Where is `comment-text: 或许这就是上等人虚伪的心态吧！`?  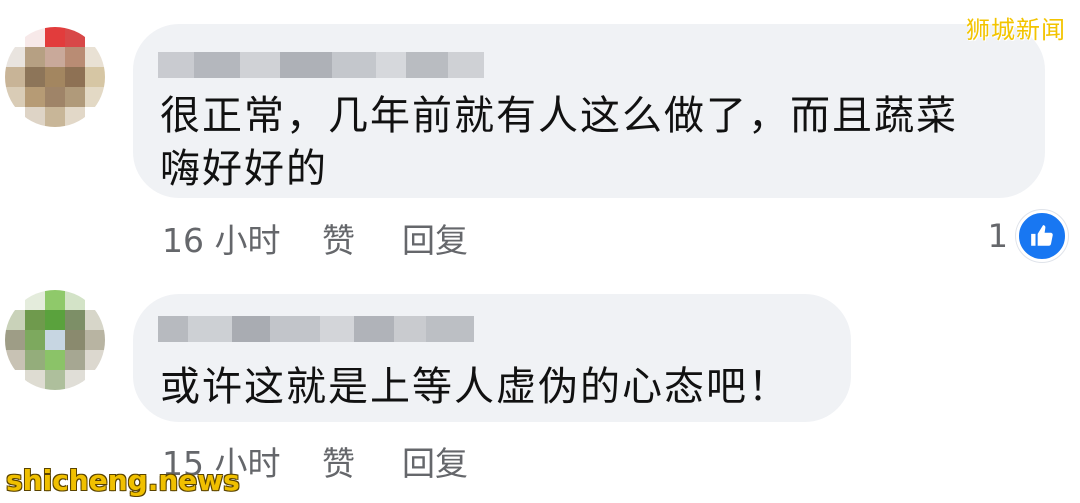
comment-text: 或许这就是上等人虚伪的心态吧！ is located at coordinates (475, 387).